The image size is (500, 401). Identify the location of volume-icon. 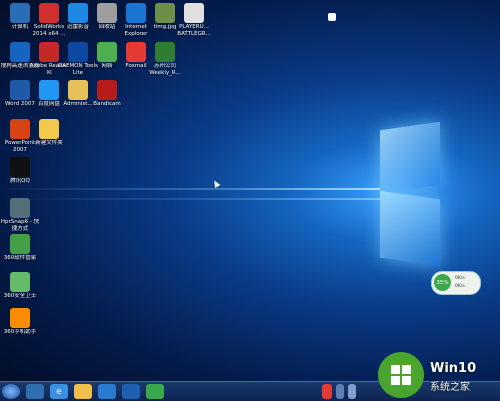
(352, 391).